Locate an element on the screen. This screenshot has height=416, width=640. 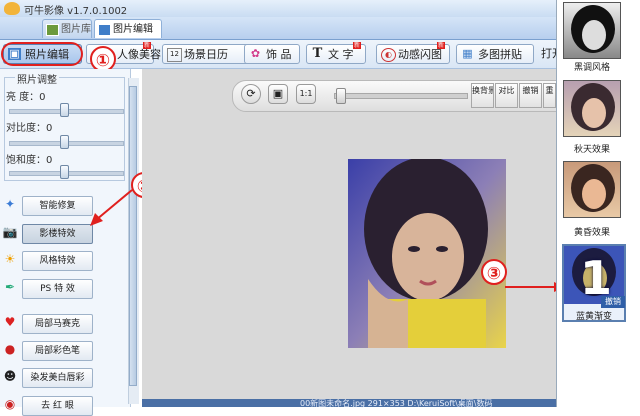
photo-adjust-group: 照片调整 亮 度：0 对比度：0 饱和度：0 is located at coordinates (64, 126).